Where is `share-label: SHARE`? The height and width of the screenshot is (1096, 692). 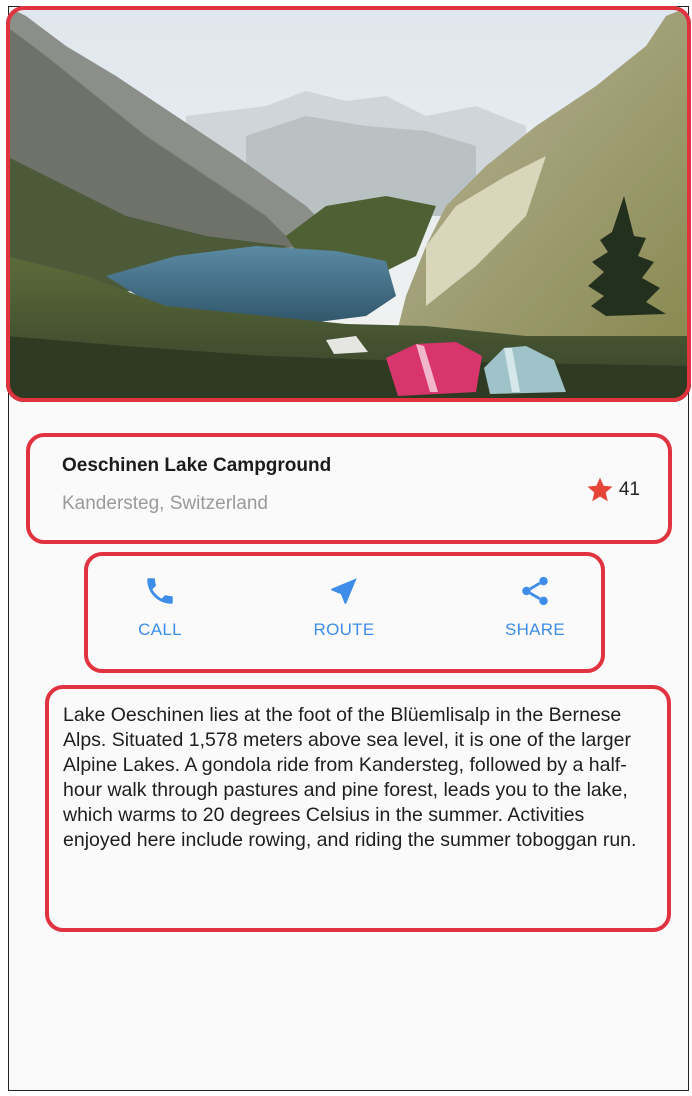
share-label: SHARE is located at coordinates (535, 629).